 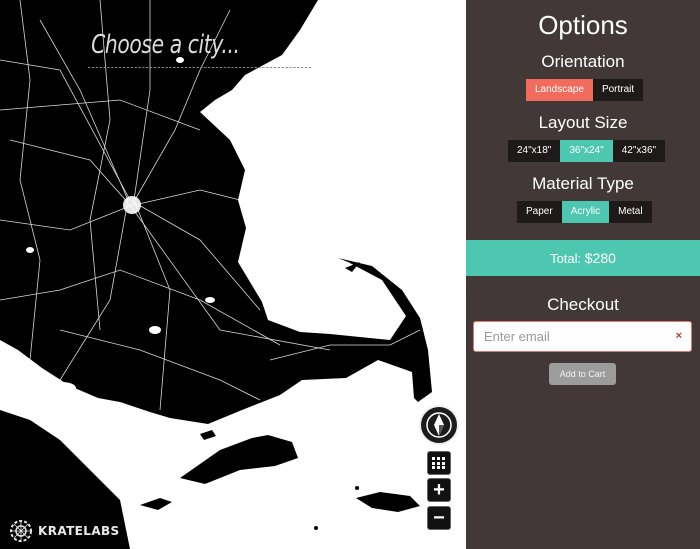 I want to click on grid-icon, so click(x=438, y=463).